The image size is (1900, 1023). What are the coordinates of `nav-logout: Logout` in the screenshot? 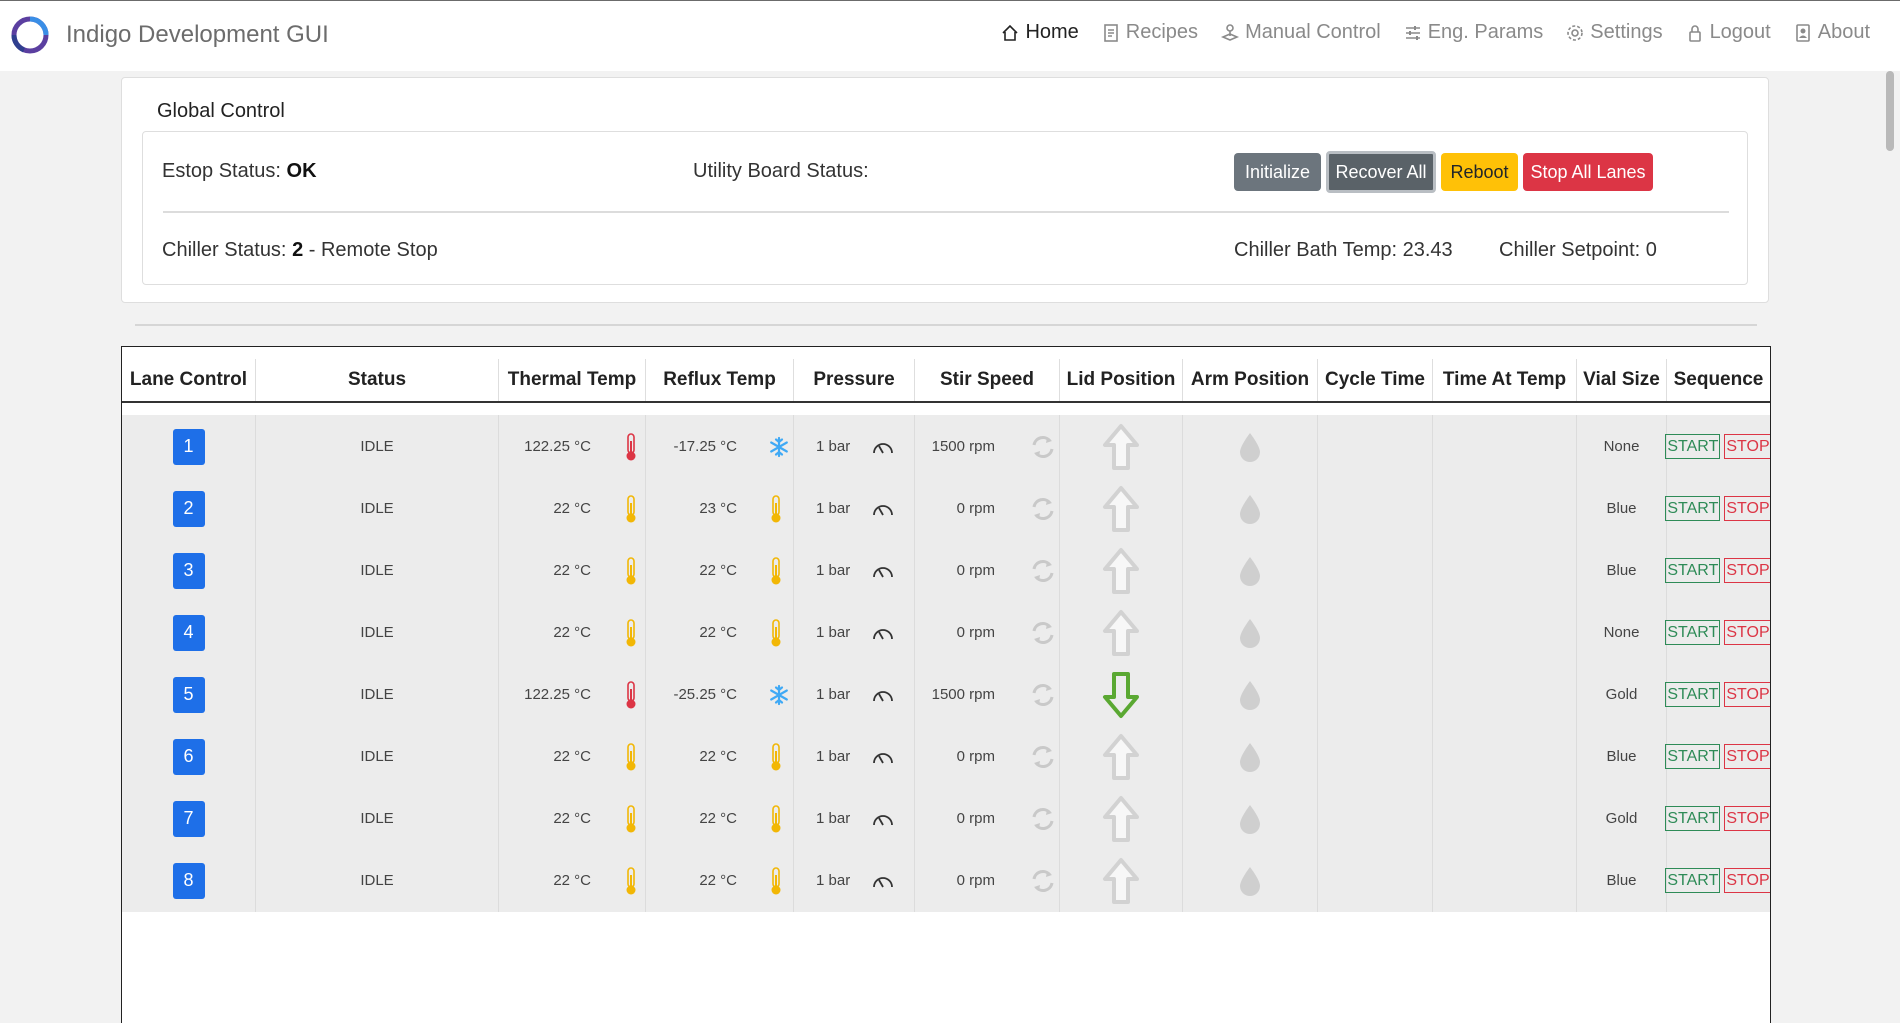 It's located at (1728, 32).